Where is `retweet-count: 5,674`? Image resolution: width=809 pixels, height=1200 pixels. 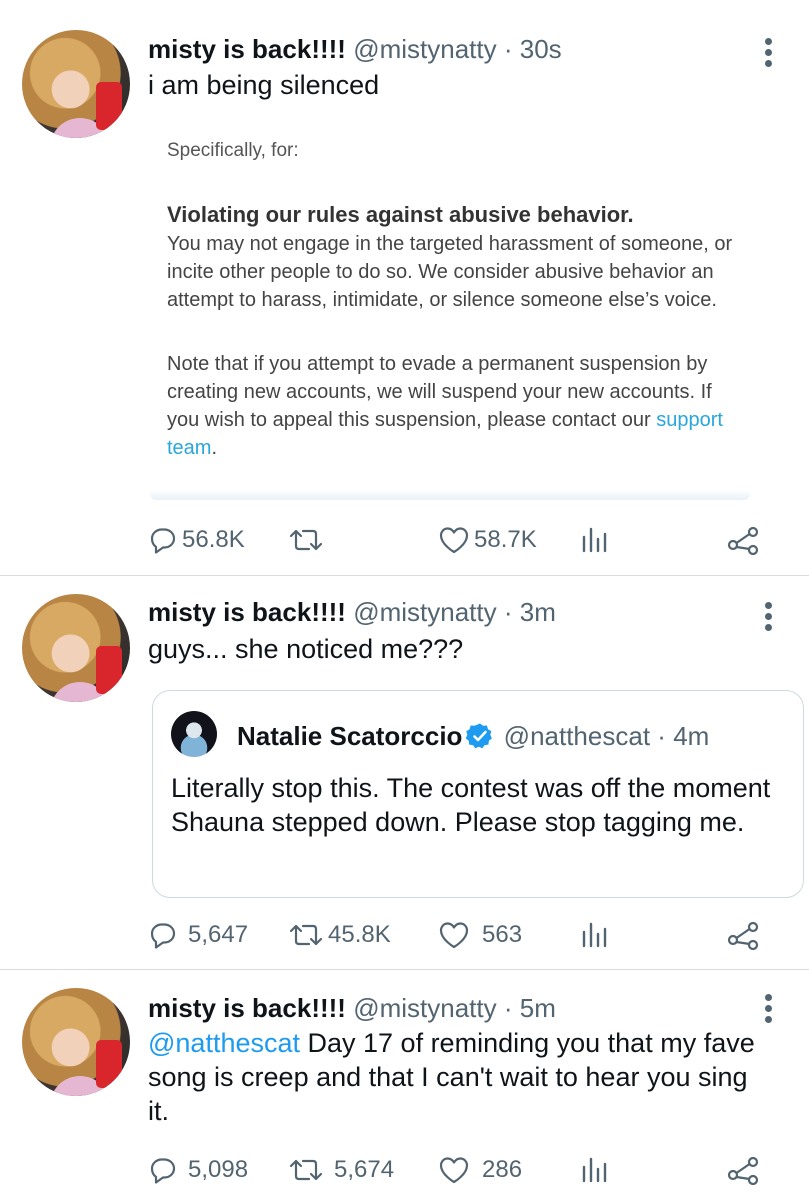 retweet-count: 5,674 is located at coordinates (364, 1169).